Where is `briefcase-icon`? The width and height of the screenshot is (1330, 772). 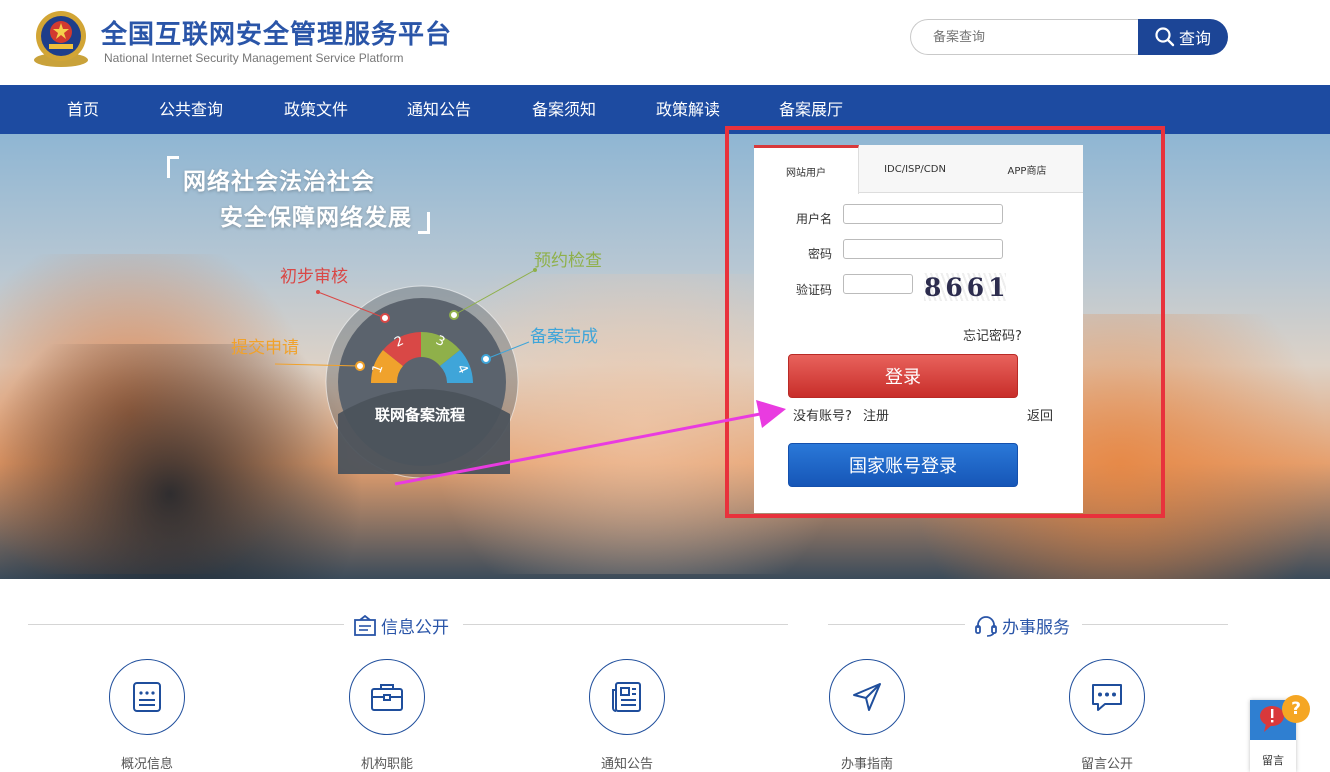 briefcase-icon is located at coordinates (387, 697).